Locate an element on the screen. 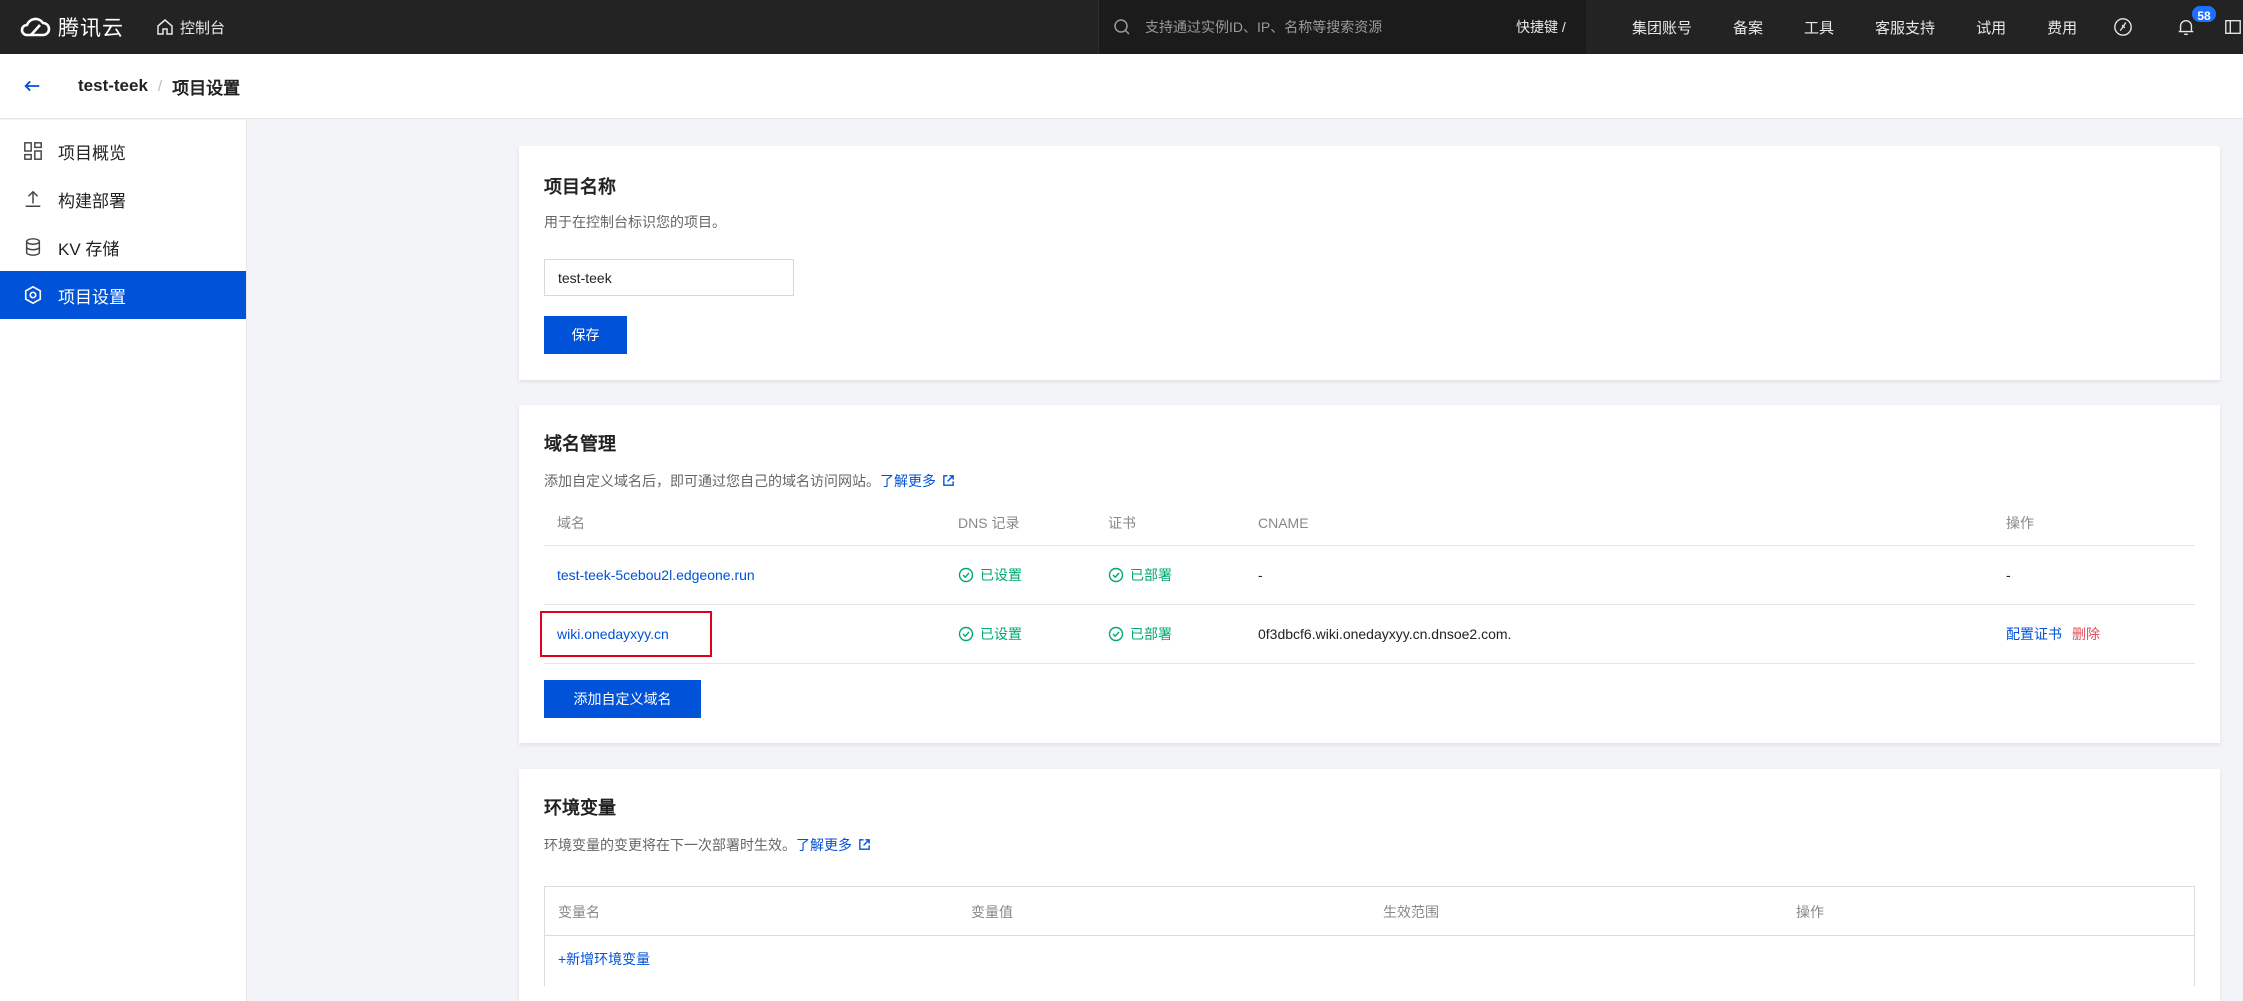 Image resolution: width=2243 pixels, height=1001 pixels. add-custom-domain-button: 添加自定义域名 is located at coordinates (622, 699).